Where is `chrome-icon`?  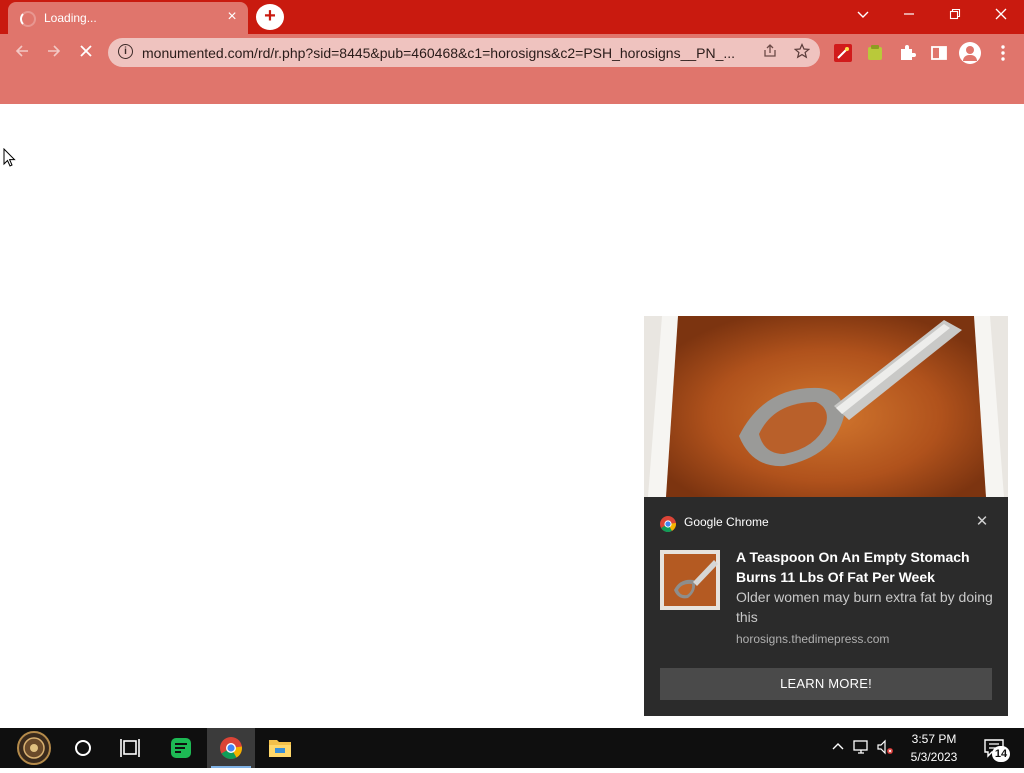
chrome-icon is located at coordinates (231, 748).